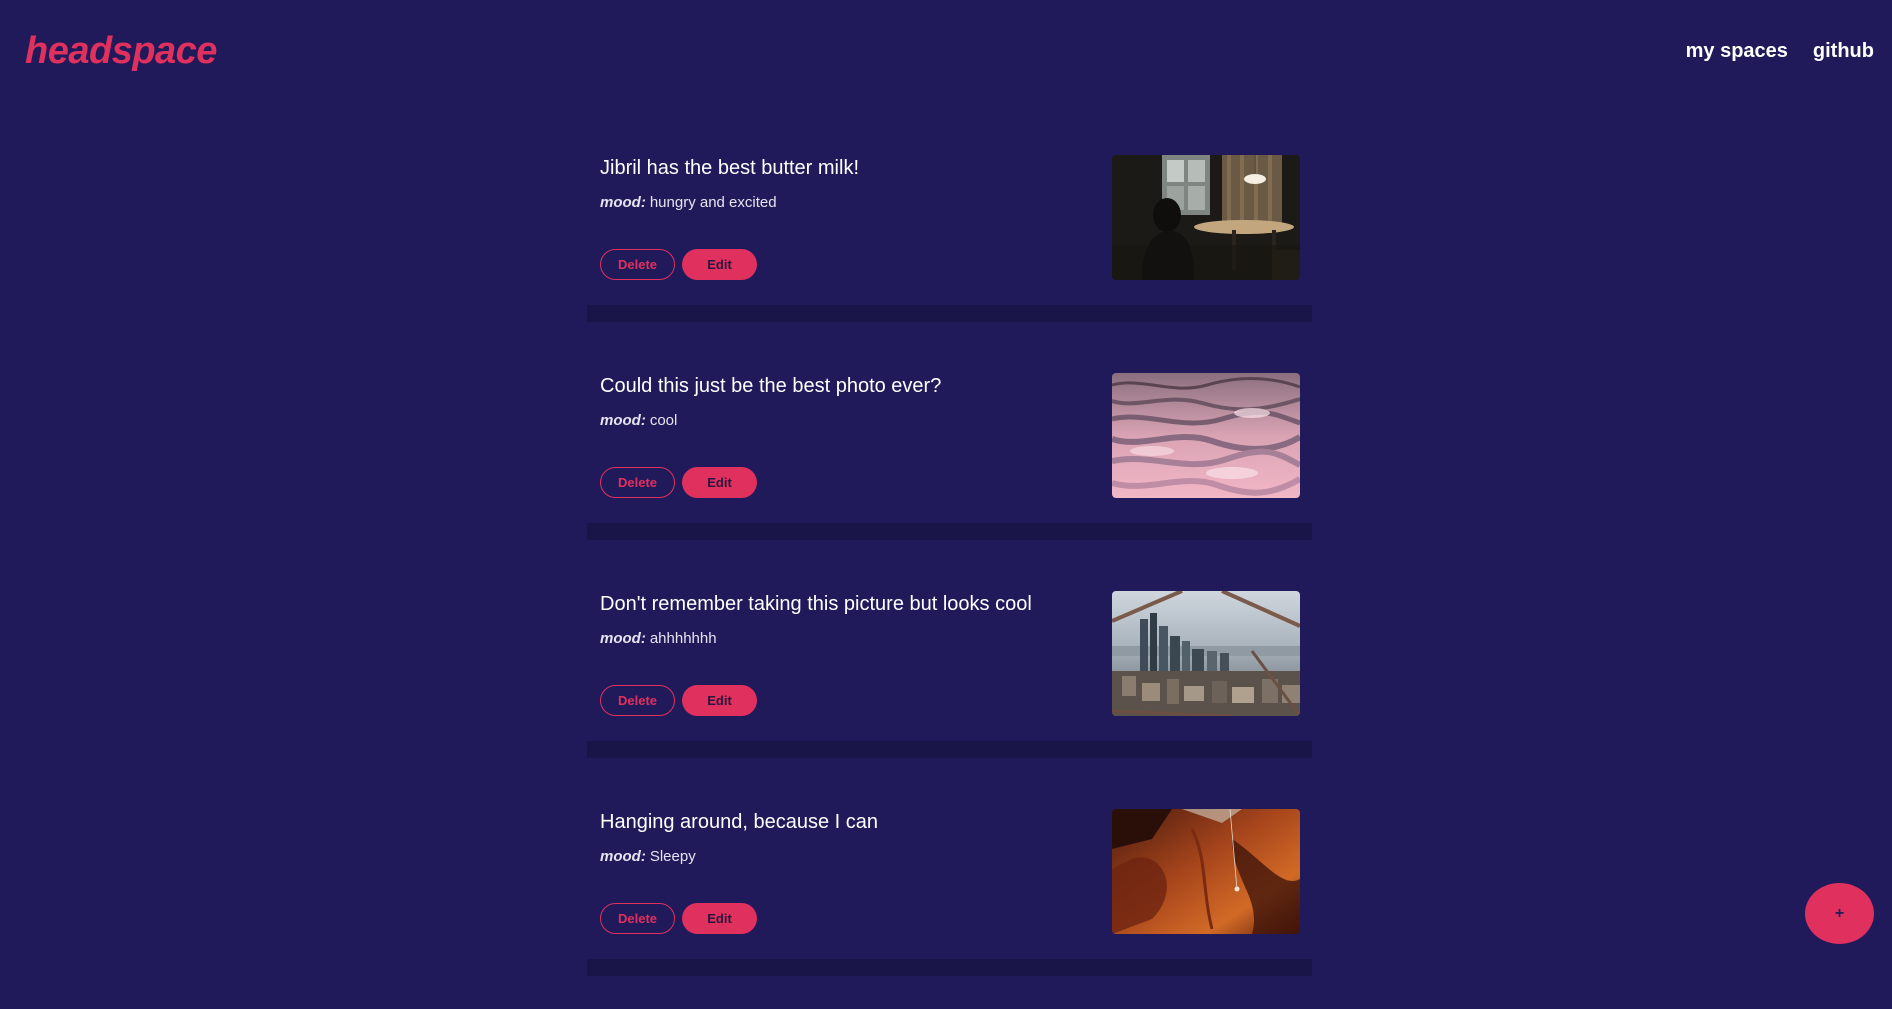 This screenshot has width=1892, height=1009. Describe the element at coordinates (648, 856) in the screenshot. I see `post-mood: mood: Sleepy` at that location.